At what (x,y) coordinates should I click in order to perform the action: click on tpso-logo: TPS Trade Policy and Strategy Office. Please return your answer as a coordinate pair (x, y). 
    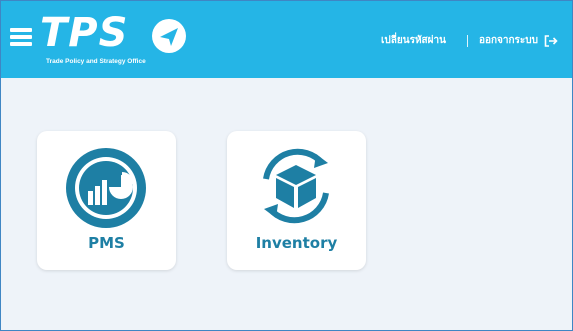
    Looking at the image, I should click on (115, 39).